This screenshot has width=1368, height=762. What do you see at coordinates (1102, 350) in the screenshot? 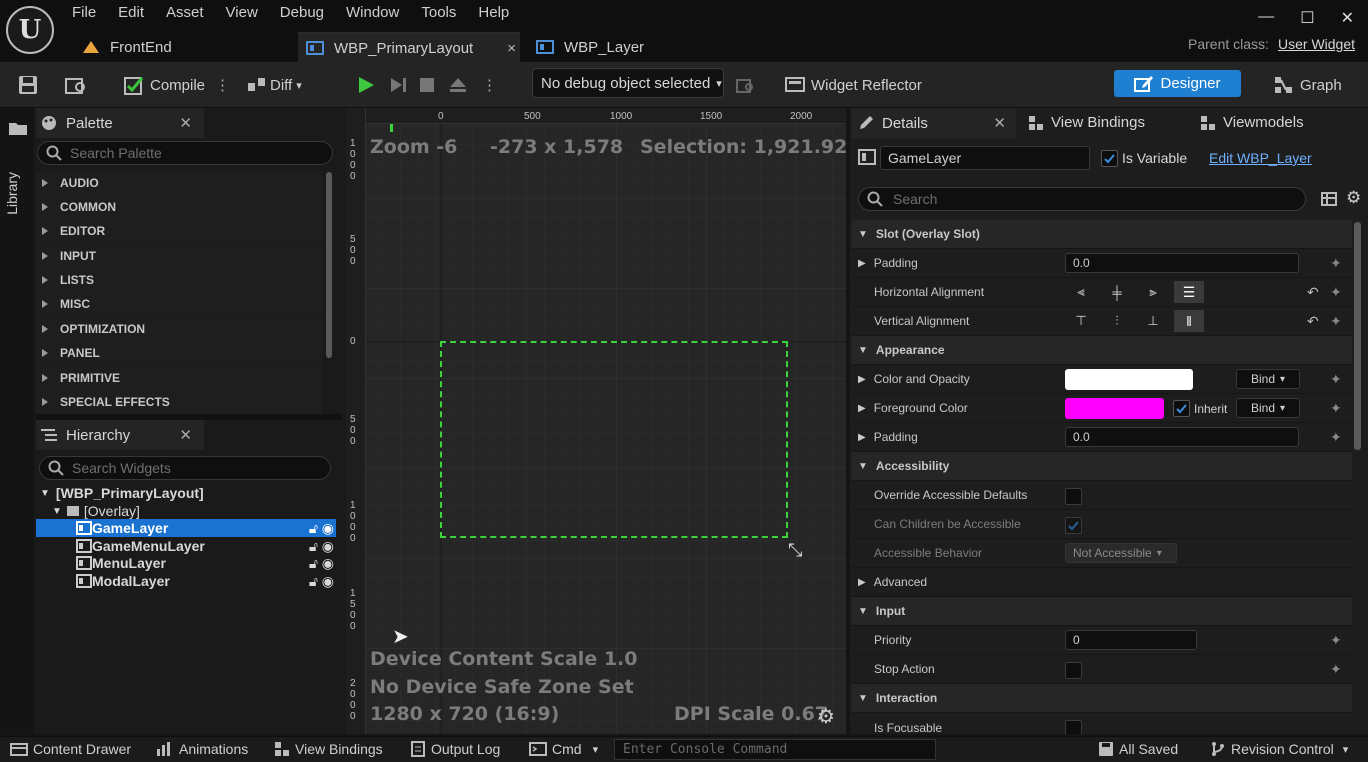
I see `section-appearance: ▼ Appearance` at bounding box center [1102, 350].